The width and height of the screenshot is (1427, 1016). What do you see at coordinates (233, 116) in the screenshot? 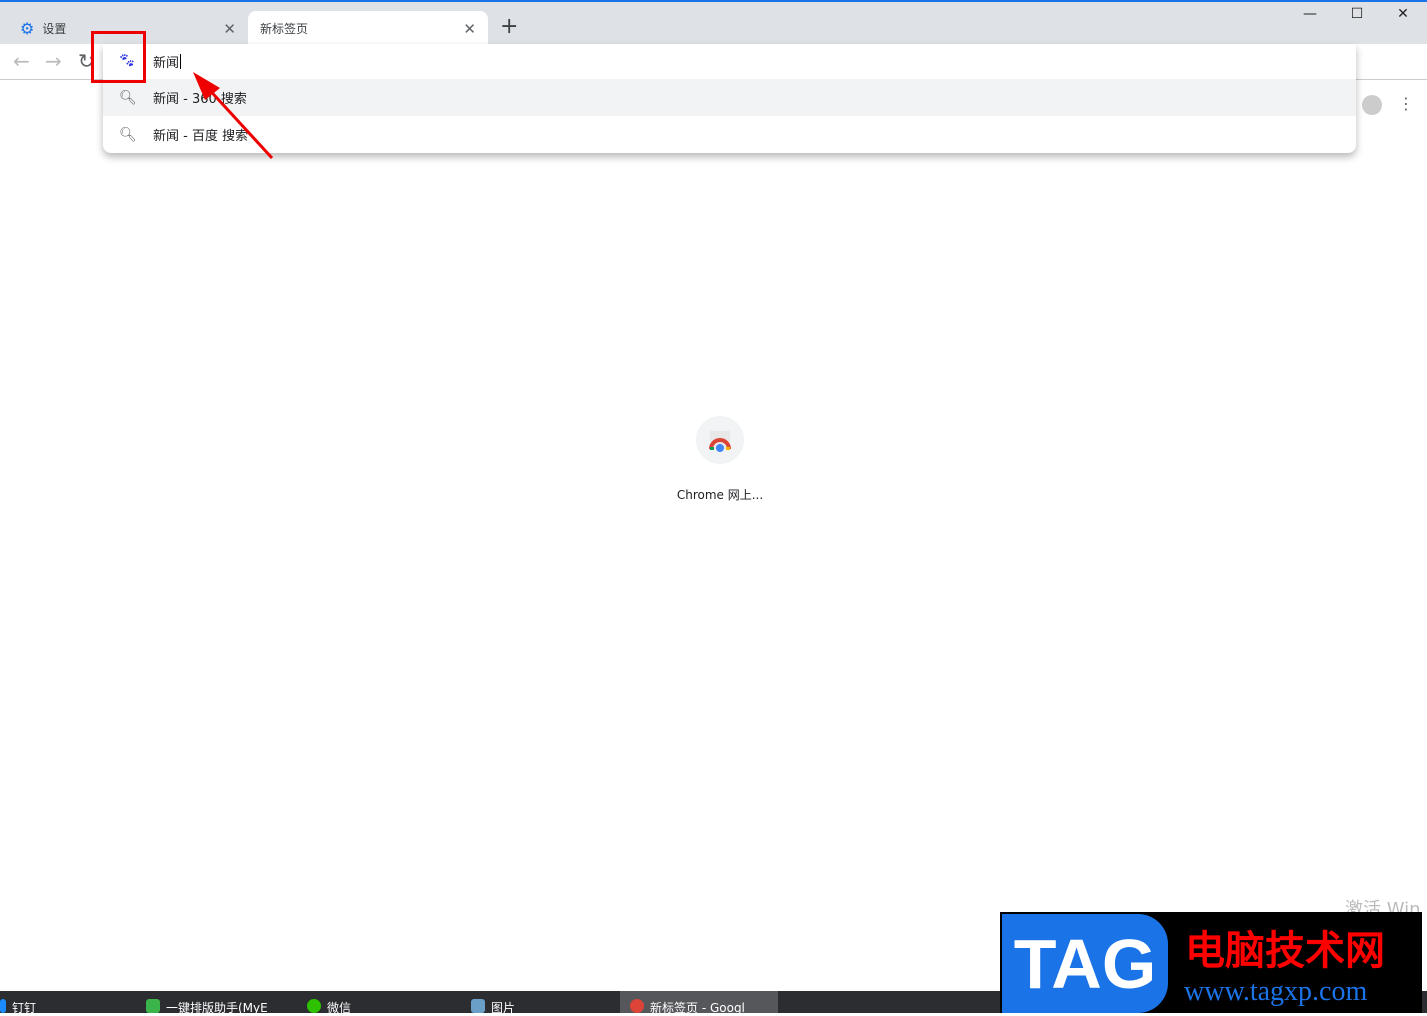
I see `annotation-arrow` at bounding box center [233, 116].